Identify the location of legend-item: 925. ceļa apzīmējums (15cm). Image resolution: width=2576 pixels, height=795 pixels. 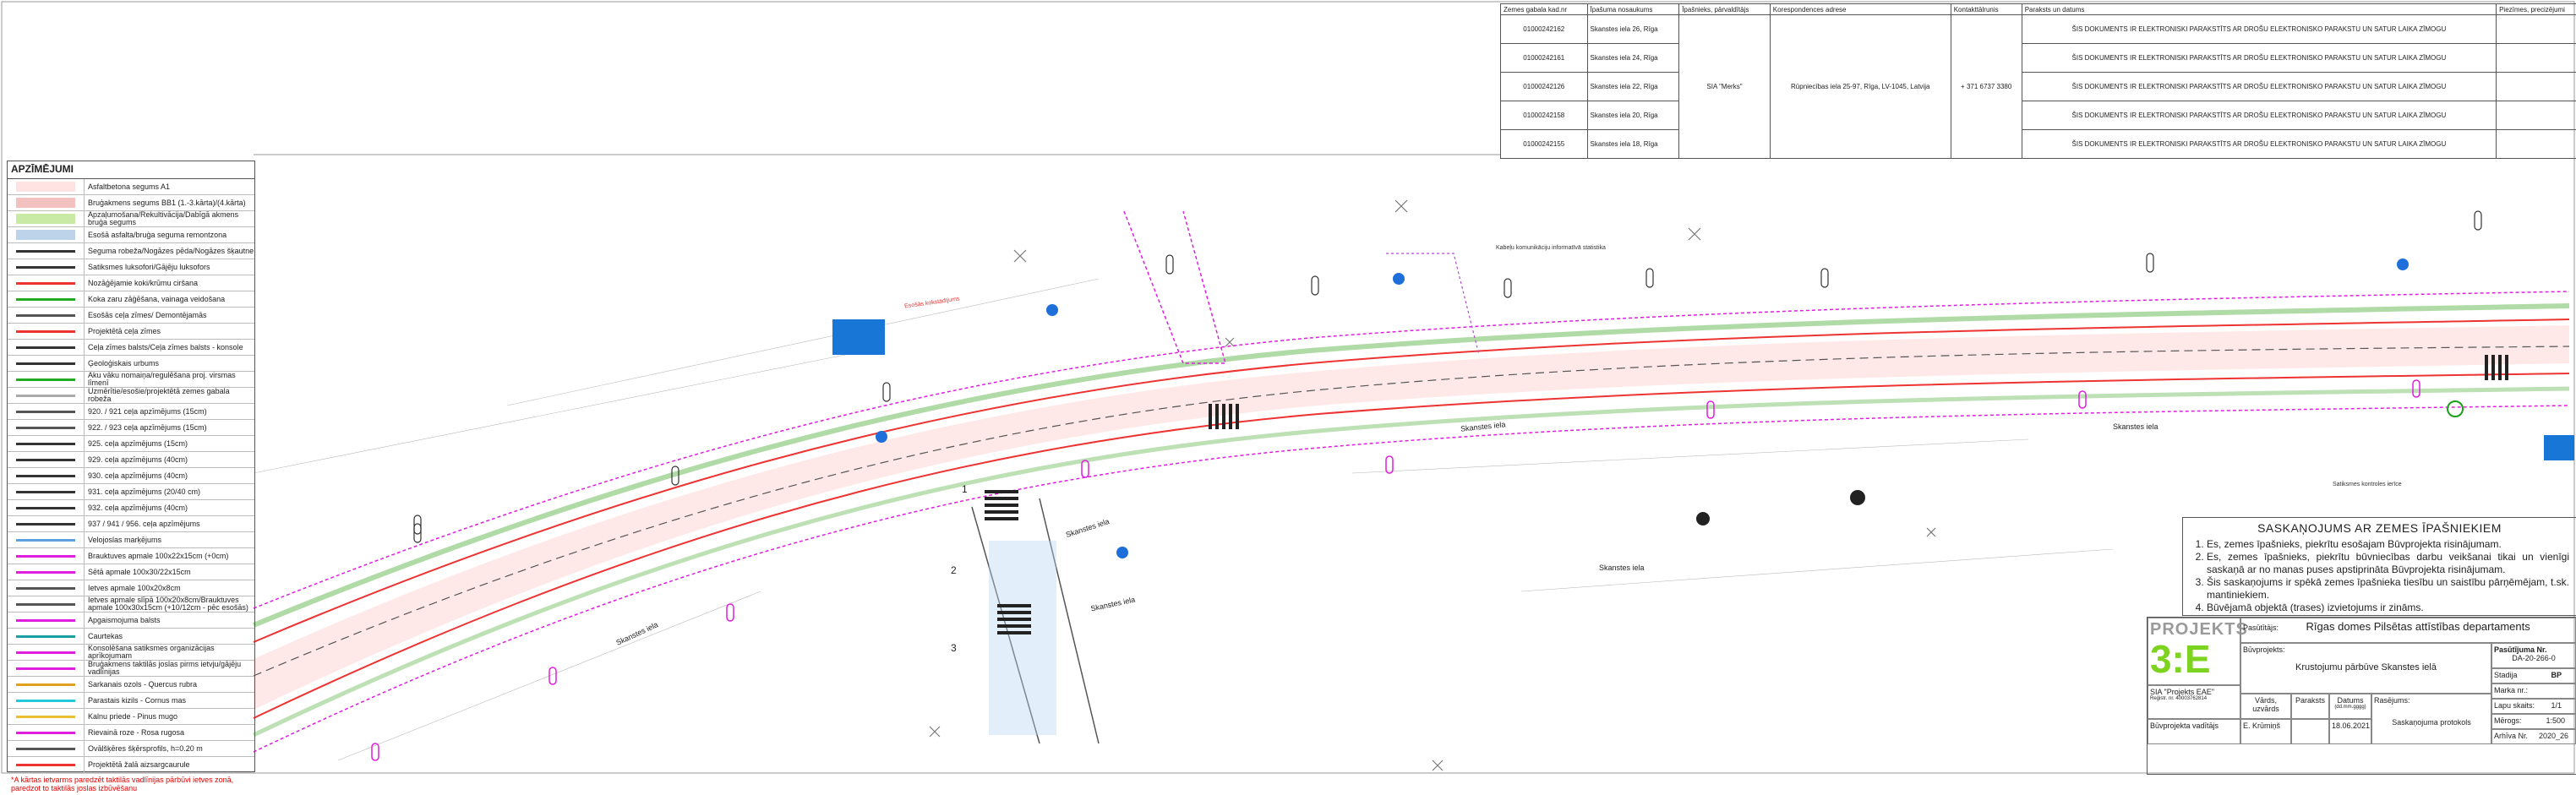
(131, 444).